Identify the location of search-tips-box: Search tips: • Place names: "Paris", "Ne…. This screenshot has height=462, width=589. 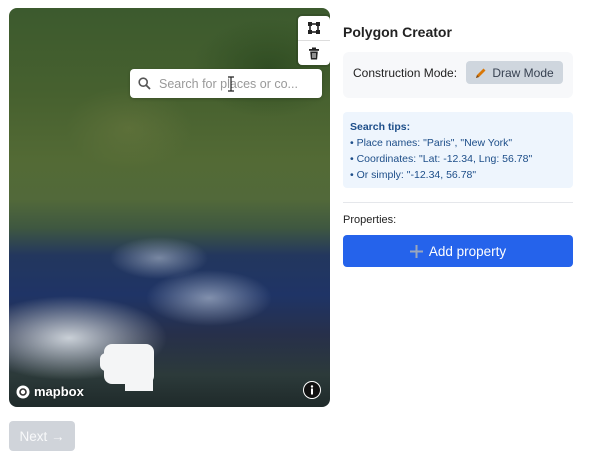
(458, 150).